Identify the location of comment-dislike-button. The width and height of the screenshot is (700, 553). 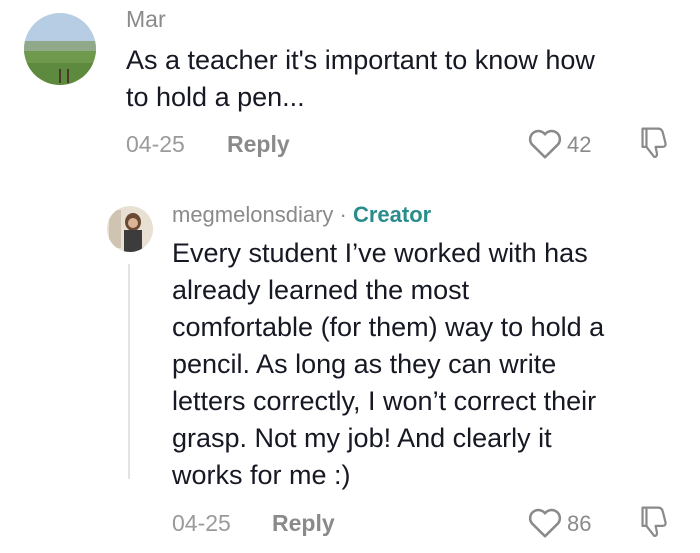
(653, 143).